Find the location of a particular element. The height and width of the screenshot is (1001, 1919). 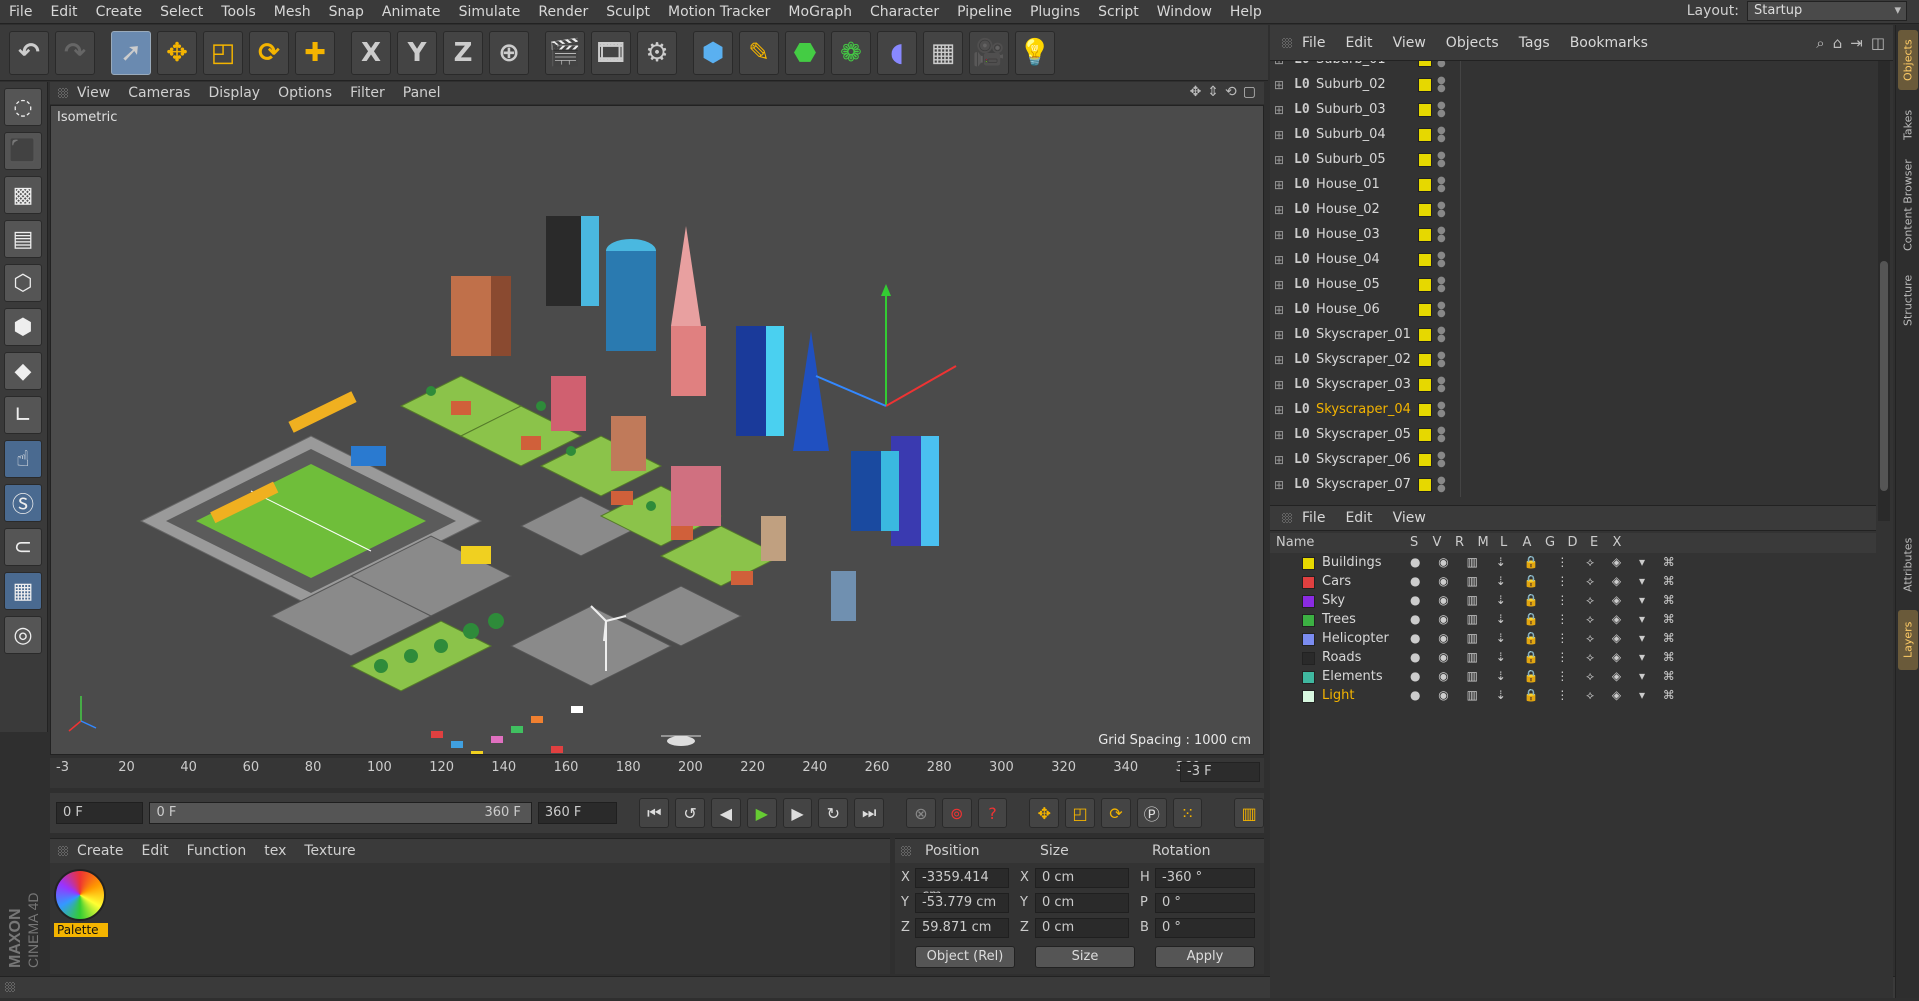

object-row: ⊞ L0 Suburb_04 ● ● is located at coordinates (1573, 134).